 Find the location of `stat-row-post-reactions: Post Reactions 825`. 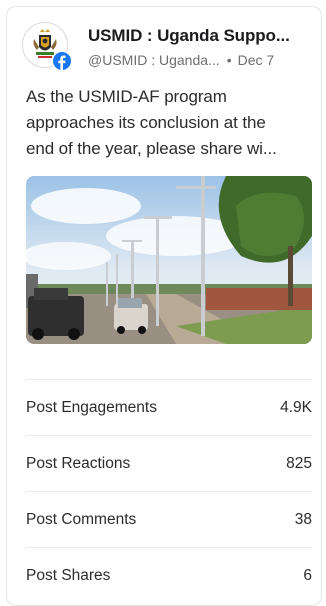

stat-row-post-reactions: Post Reactions 825 is located at coordinates (169, 464).